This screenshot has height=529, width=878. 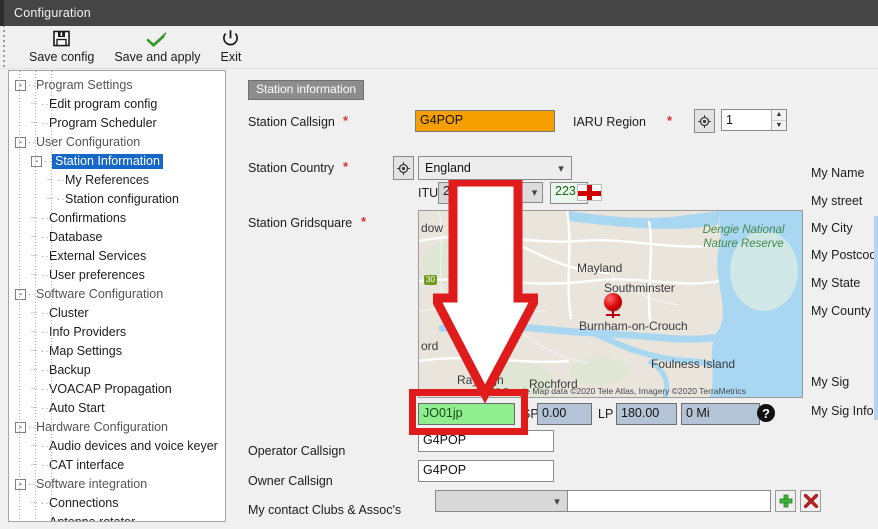 I want to click on station-country-required: *, so click(x=346, y=166).